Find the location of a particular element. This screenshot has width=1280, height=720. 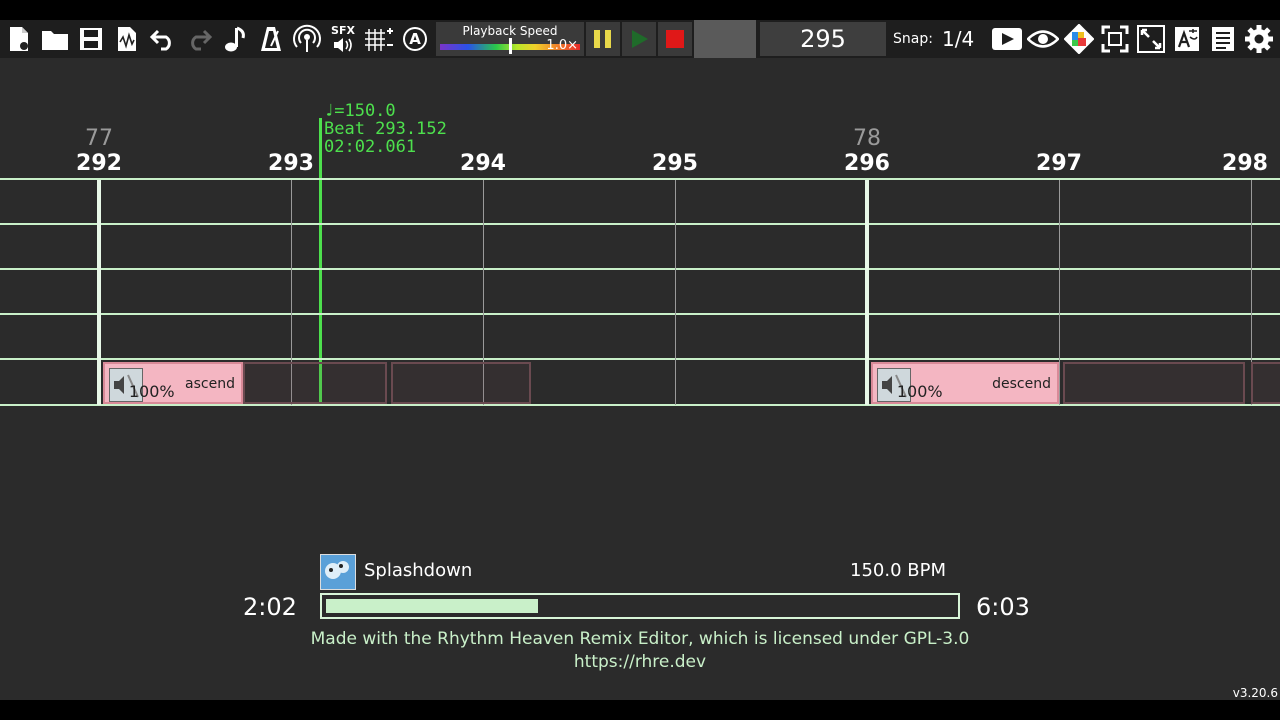

sfx-icon: SFX is located at coordinates (343, 39).